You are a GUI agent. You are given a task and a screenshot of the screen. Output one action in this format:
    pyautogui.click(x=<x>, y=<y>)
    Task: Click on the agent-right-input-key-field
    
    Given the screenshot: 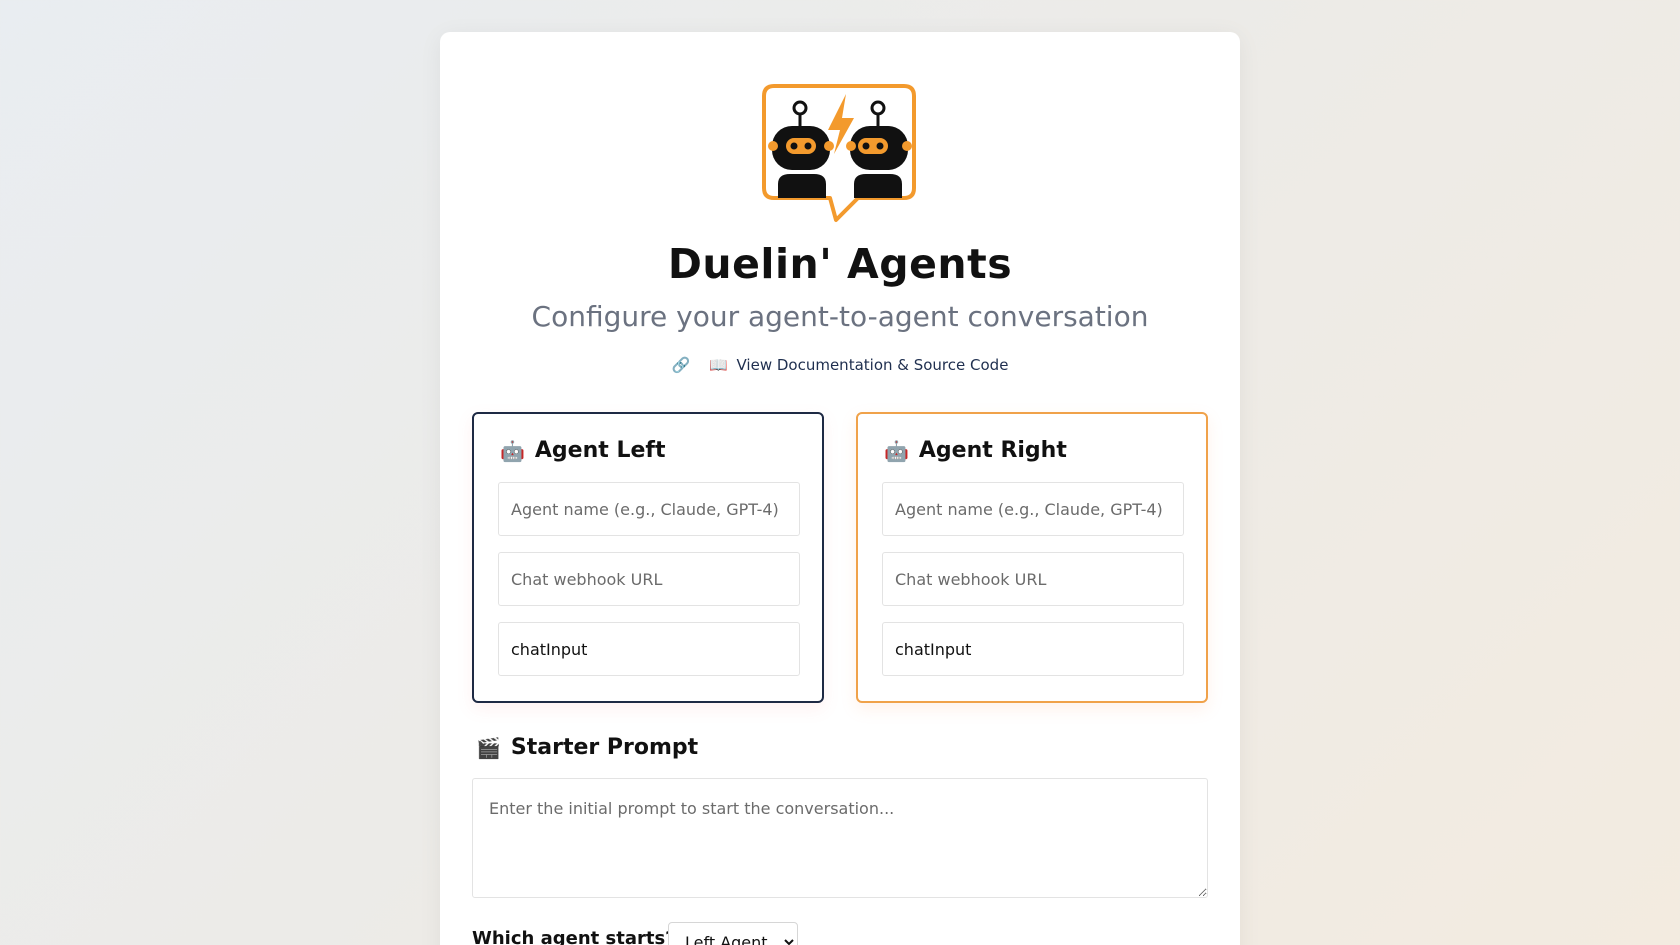 What is the action you would take?
    pyautogui.click(x=1033, y=649)
    